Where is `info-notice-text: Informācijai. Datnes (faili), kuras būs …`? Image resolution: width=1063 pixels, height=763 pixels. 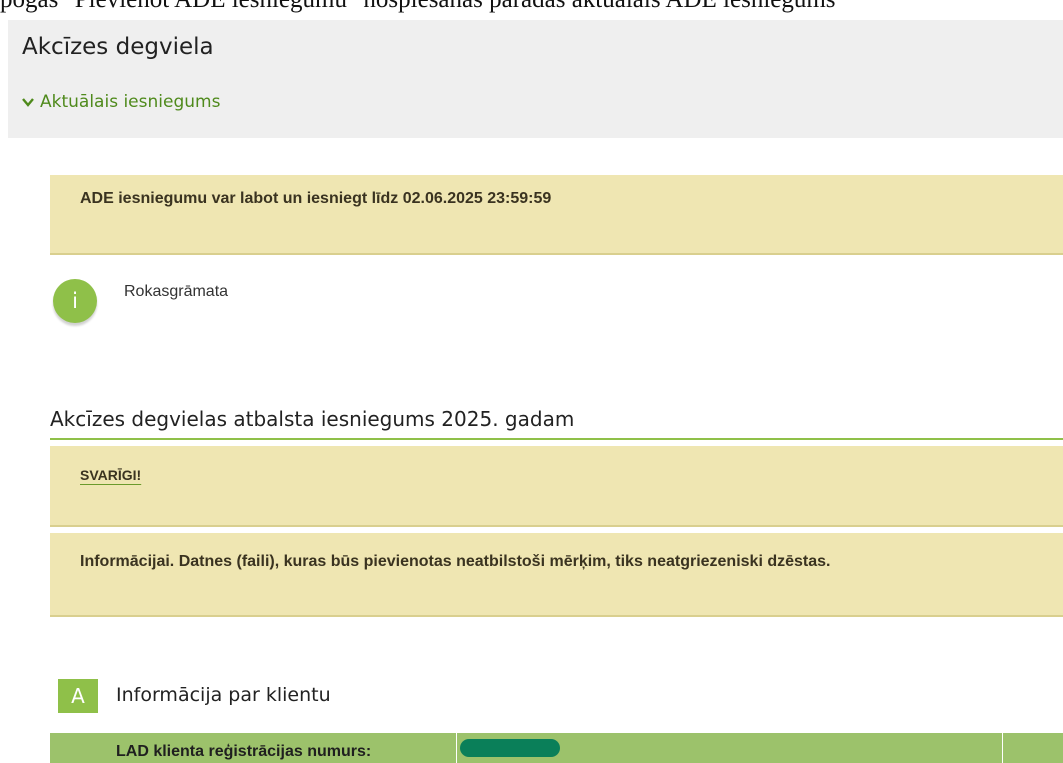
info-notice-text: Informācijai. Datnes (faili), kuras būs … is located at coordinates (455, 561).